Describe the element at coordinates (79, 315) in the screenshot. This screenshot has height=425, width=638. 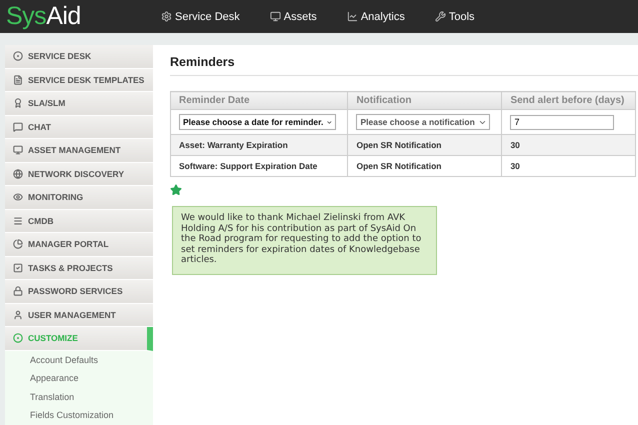
I see `sidebar-item: USER MANAGEMENT` at that location.